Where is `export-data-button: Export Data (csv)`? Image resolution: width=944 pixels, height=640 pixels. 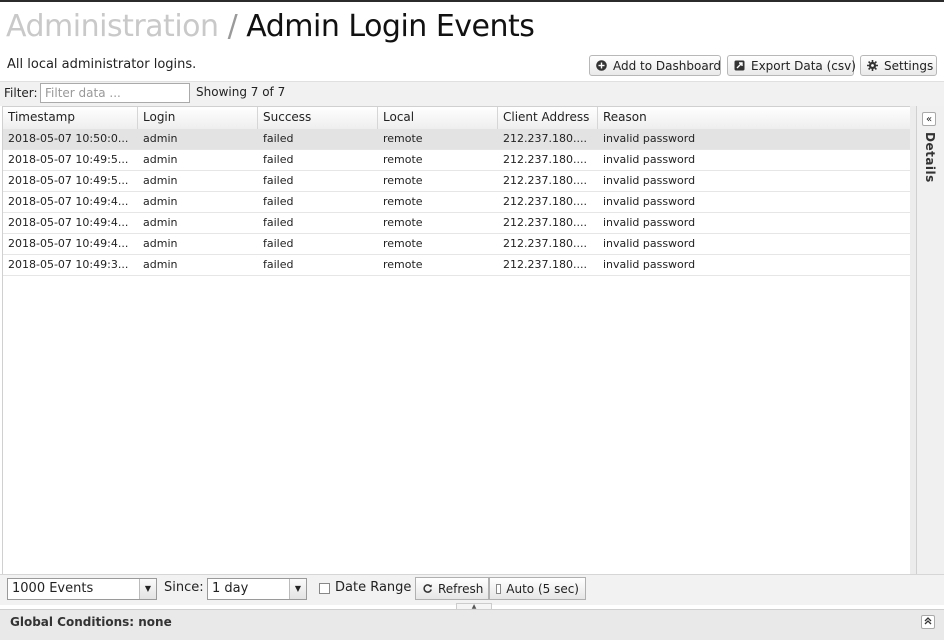 export-data-button: Export Data (csv) is located at coordinates (791, 65).